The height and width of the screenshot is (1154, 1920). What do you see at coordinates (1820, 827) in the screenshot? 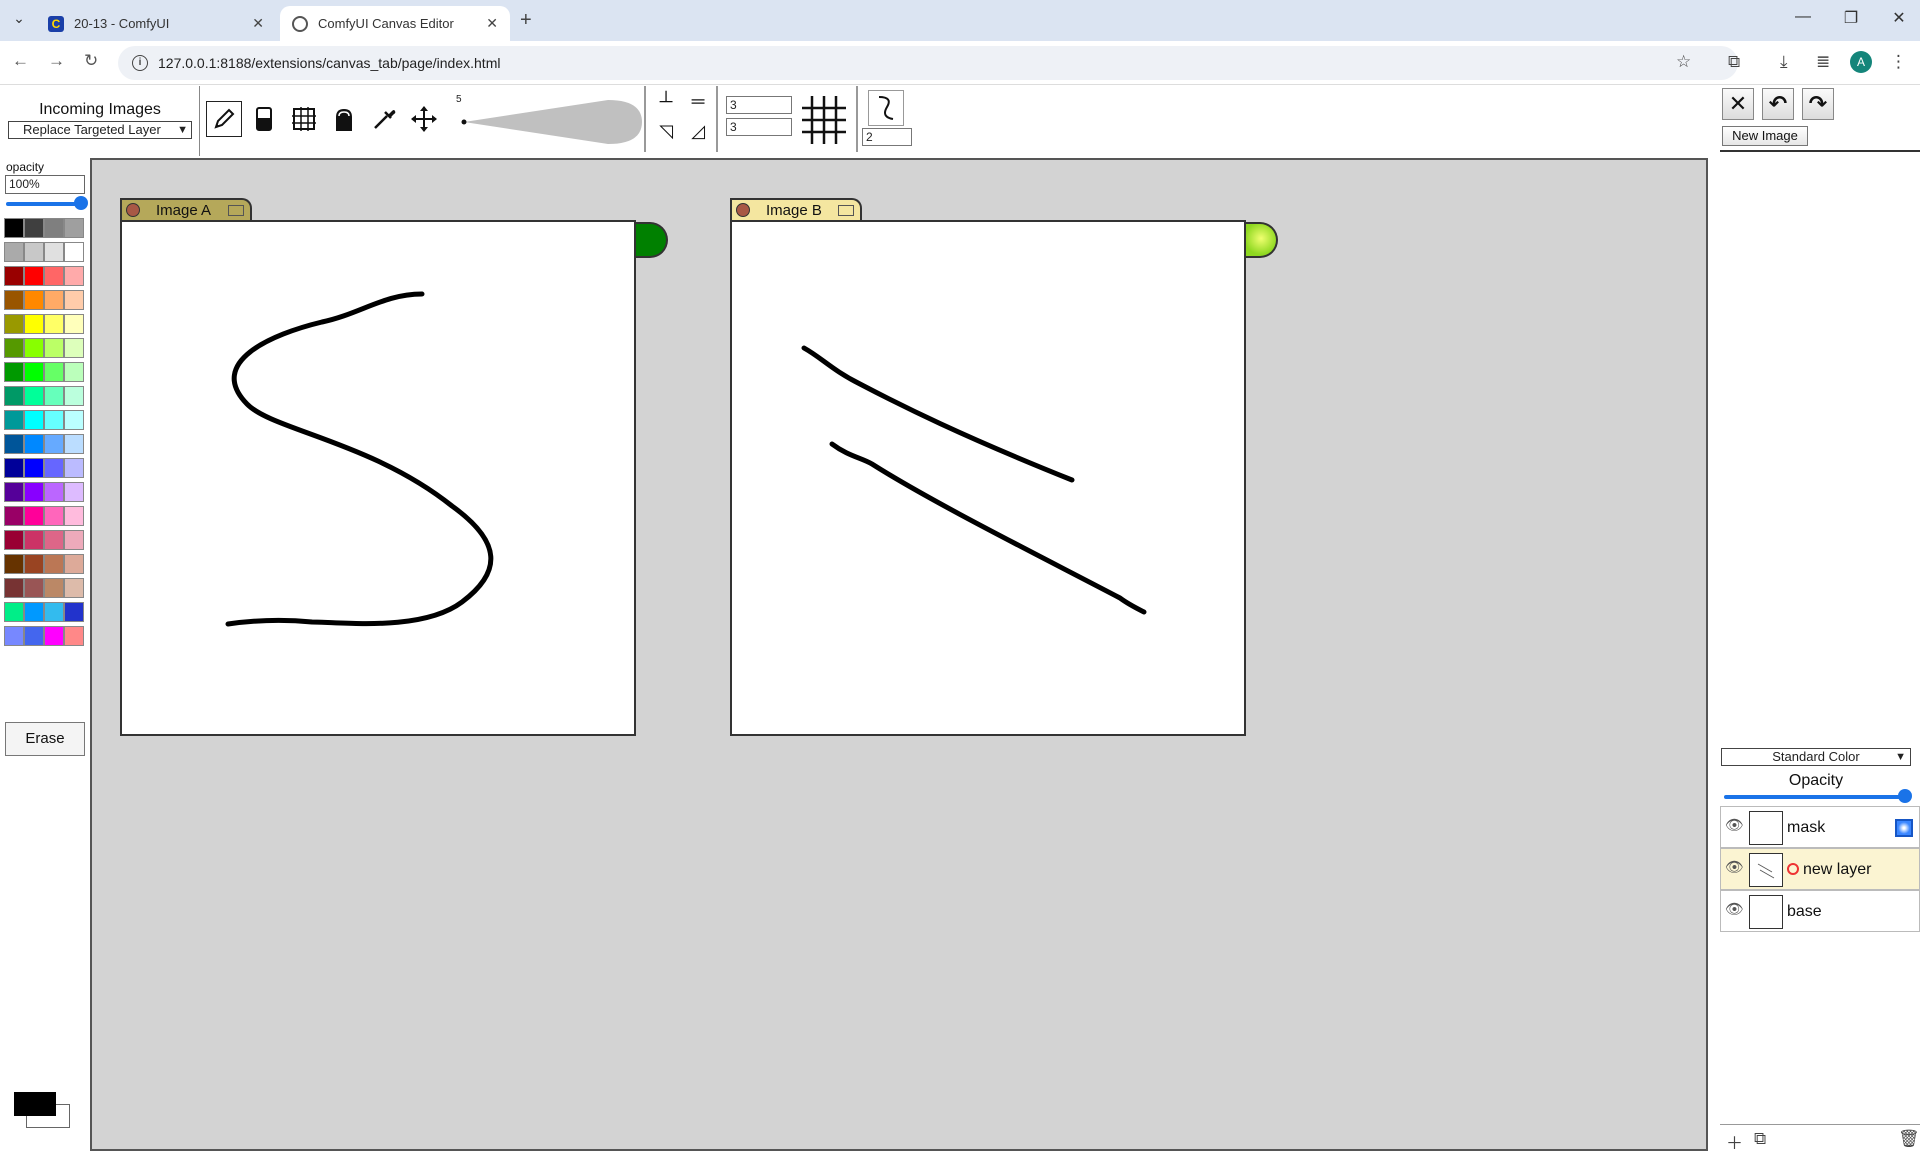
I see `layer-row-mask: 👁 mask` at bounding box center [1820, 827].